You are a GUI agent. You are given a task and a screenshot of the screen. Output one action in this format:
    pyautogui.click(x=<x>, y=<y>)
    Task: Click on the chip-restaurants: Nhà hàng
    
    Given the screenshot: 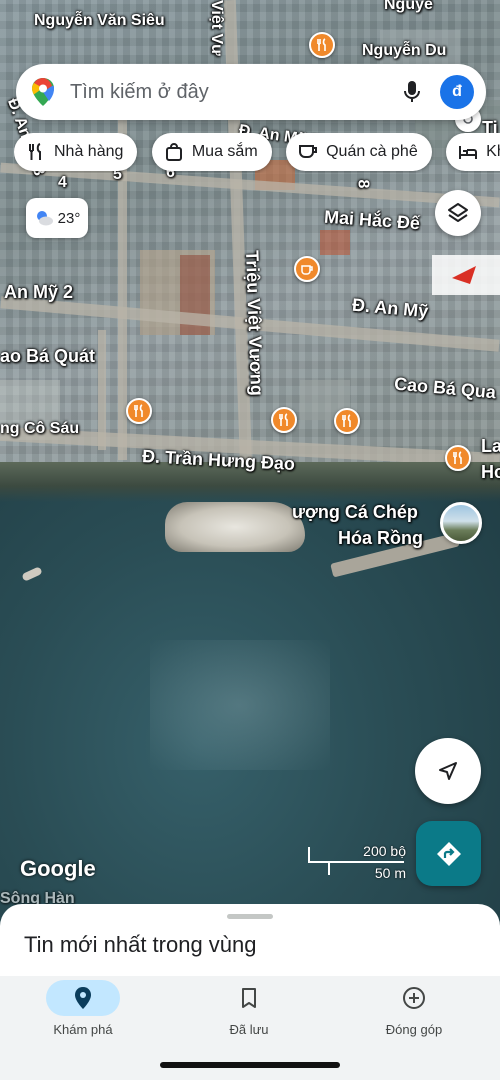 What is the action you would take?
    pyautogui.click(x=76, y=152)
    